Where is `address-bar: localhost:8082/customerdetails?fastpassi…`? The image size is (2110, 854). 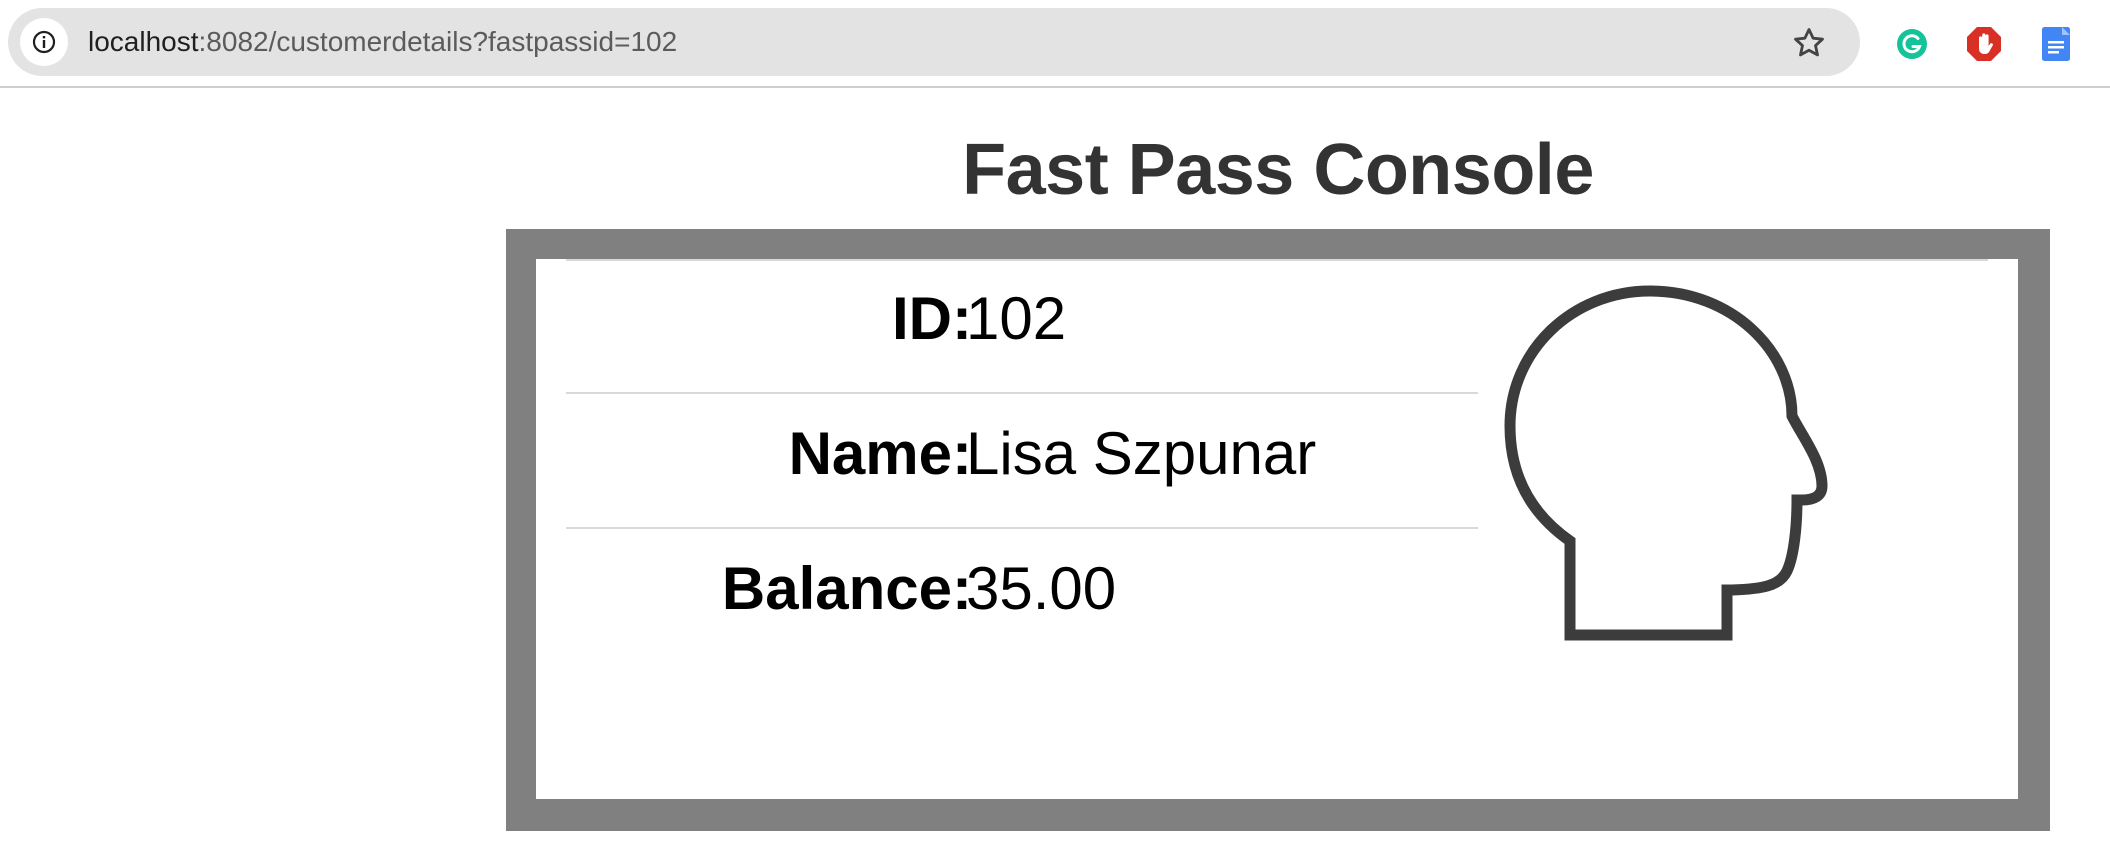 address-bar: localhost:8082/customerdetails?fastpassi… is located at coordinates (934, 42).